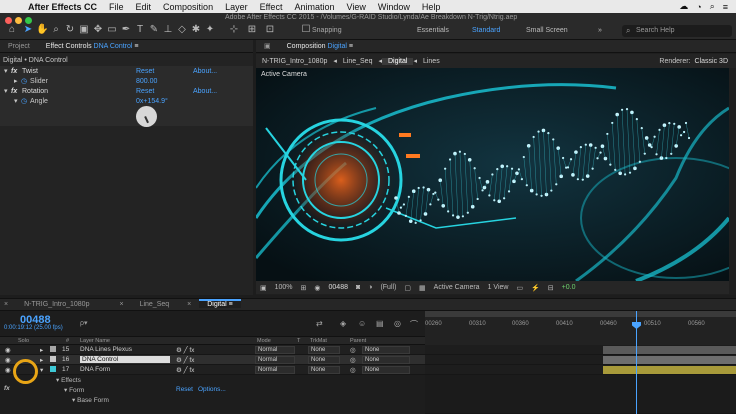  What do you see at coordinates (498, 287) in the screenshot?
I see `views-dropdown: 1 View` at bounding box center [498, 287].